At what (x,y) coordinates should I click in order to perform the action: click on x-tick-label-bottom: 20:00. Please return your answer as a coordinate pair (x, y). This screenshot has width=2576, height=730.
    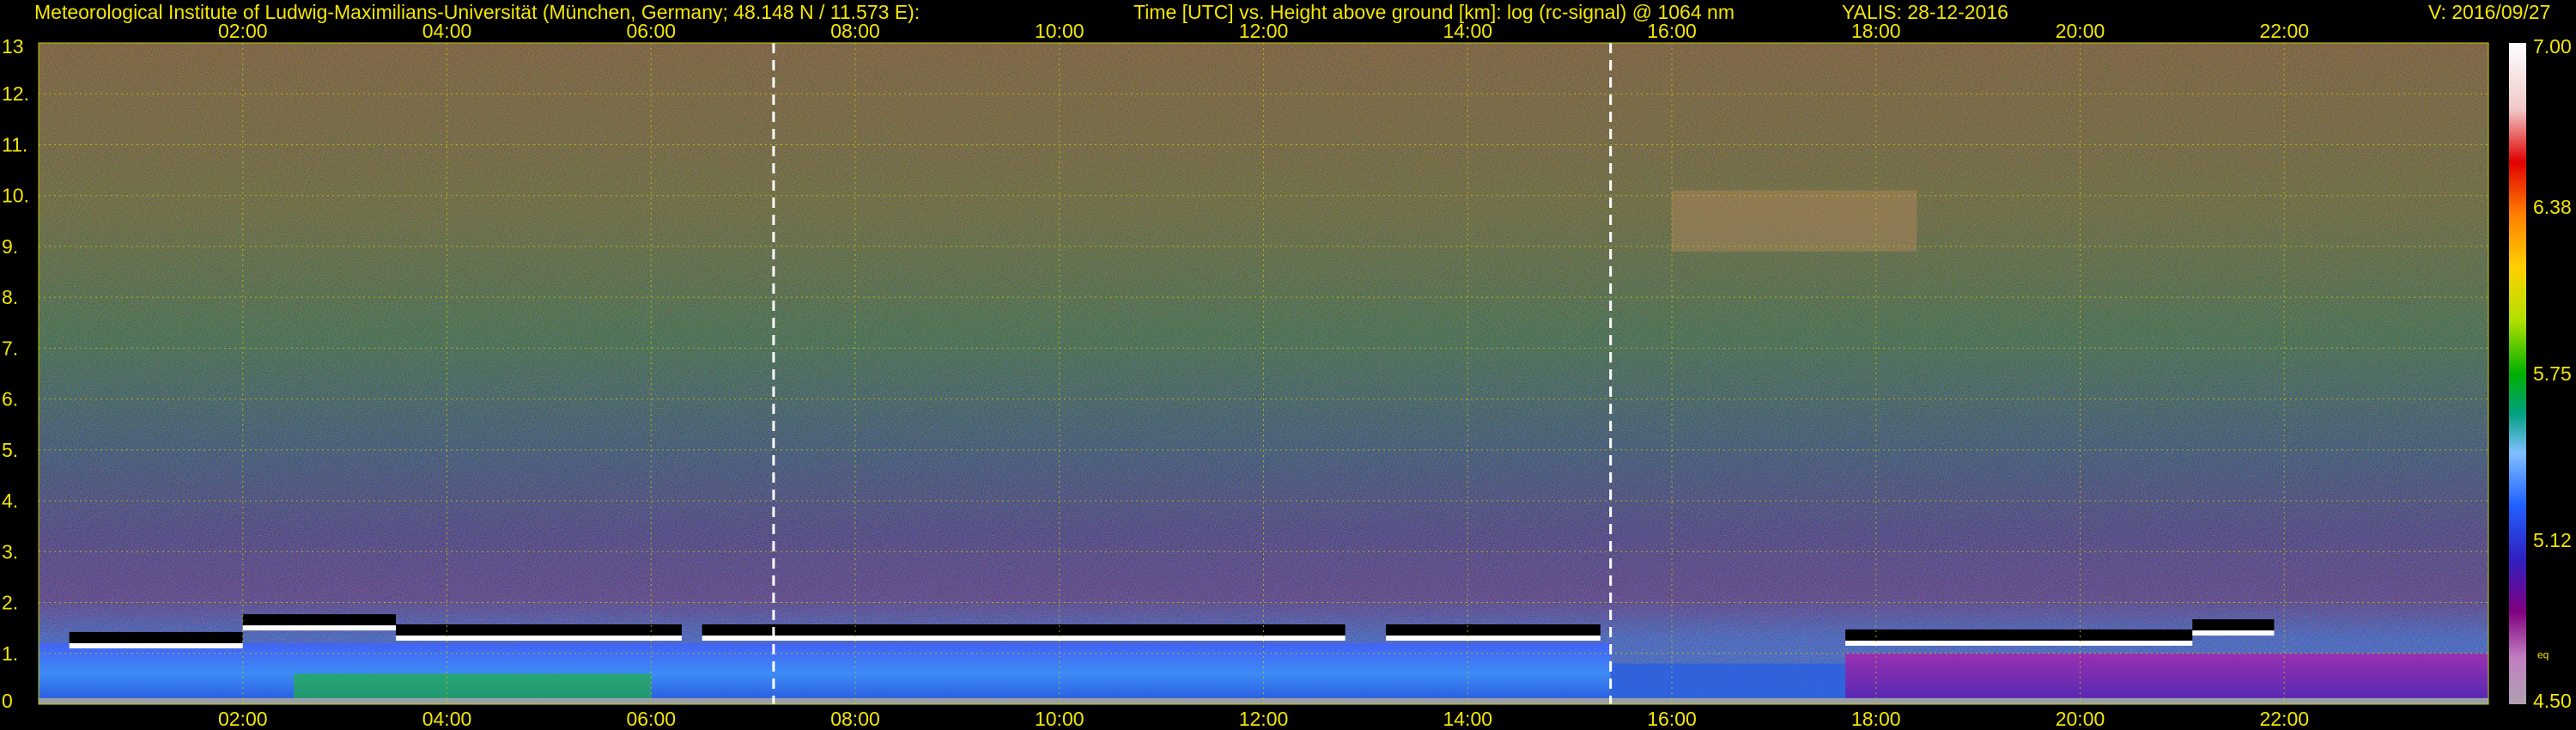
    Looking at the image, I should click on (2080, 719).